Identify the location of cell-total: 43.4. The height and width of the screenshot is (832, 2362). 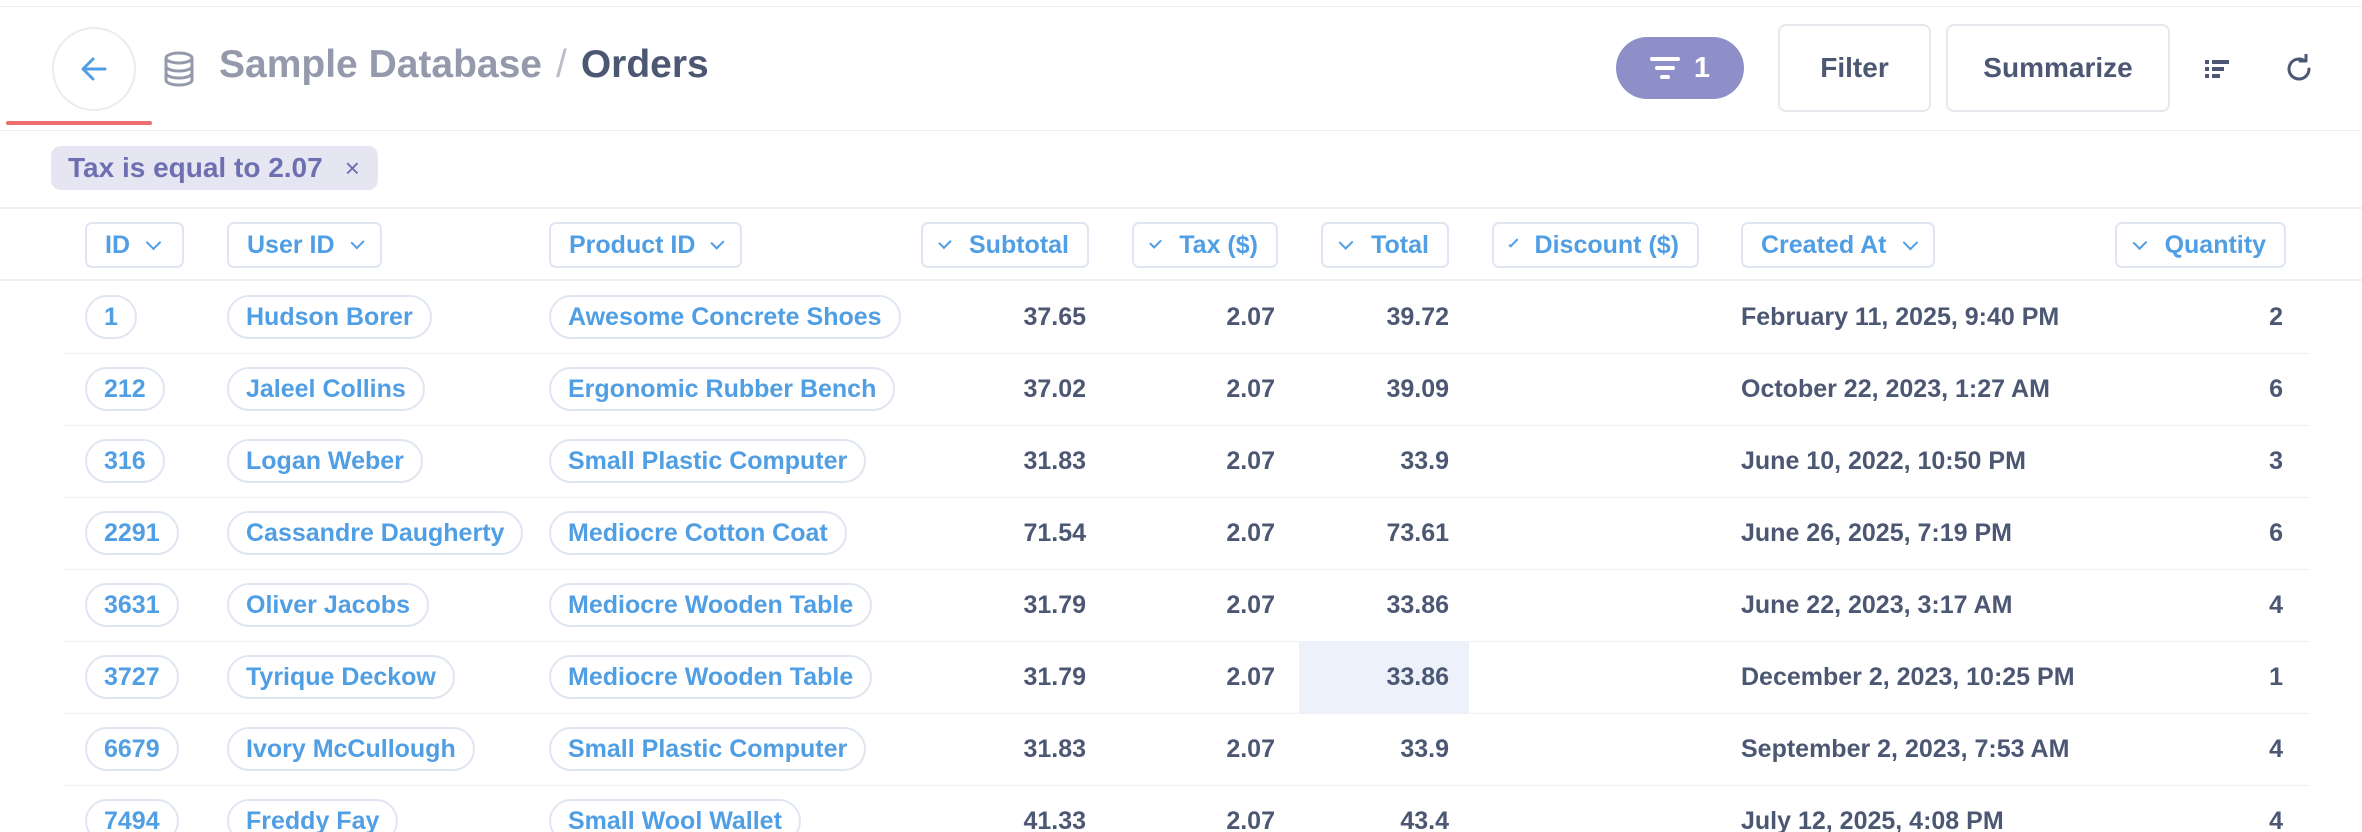
(1384, 808).